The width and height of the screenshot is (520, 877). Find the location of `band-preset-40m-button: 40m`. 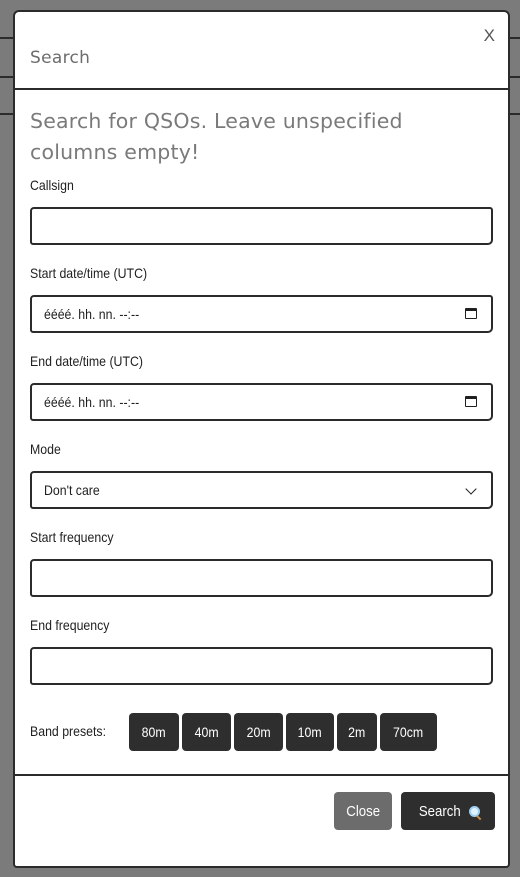

band-preset-40m-button: 40m is located at coordinates (206, 732).